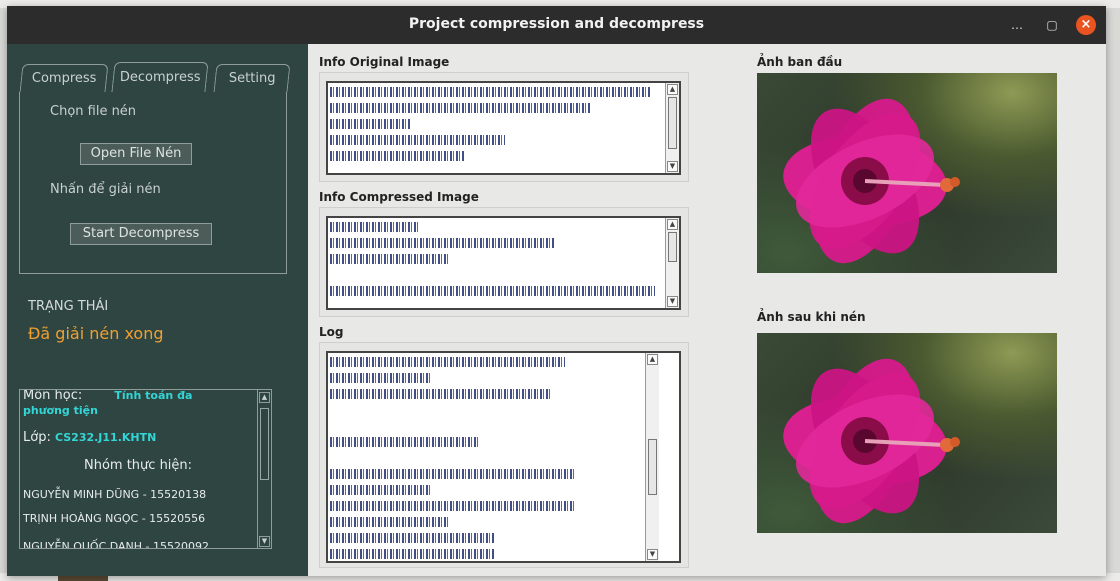  Describe the element at coordinates (93, 111) in the screenshot. I see `choose-file-label: Chọn file nén` at that location.